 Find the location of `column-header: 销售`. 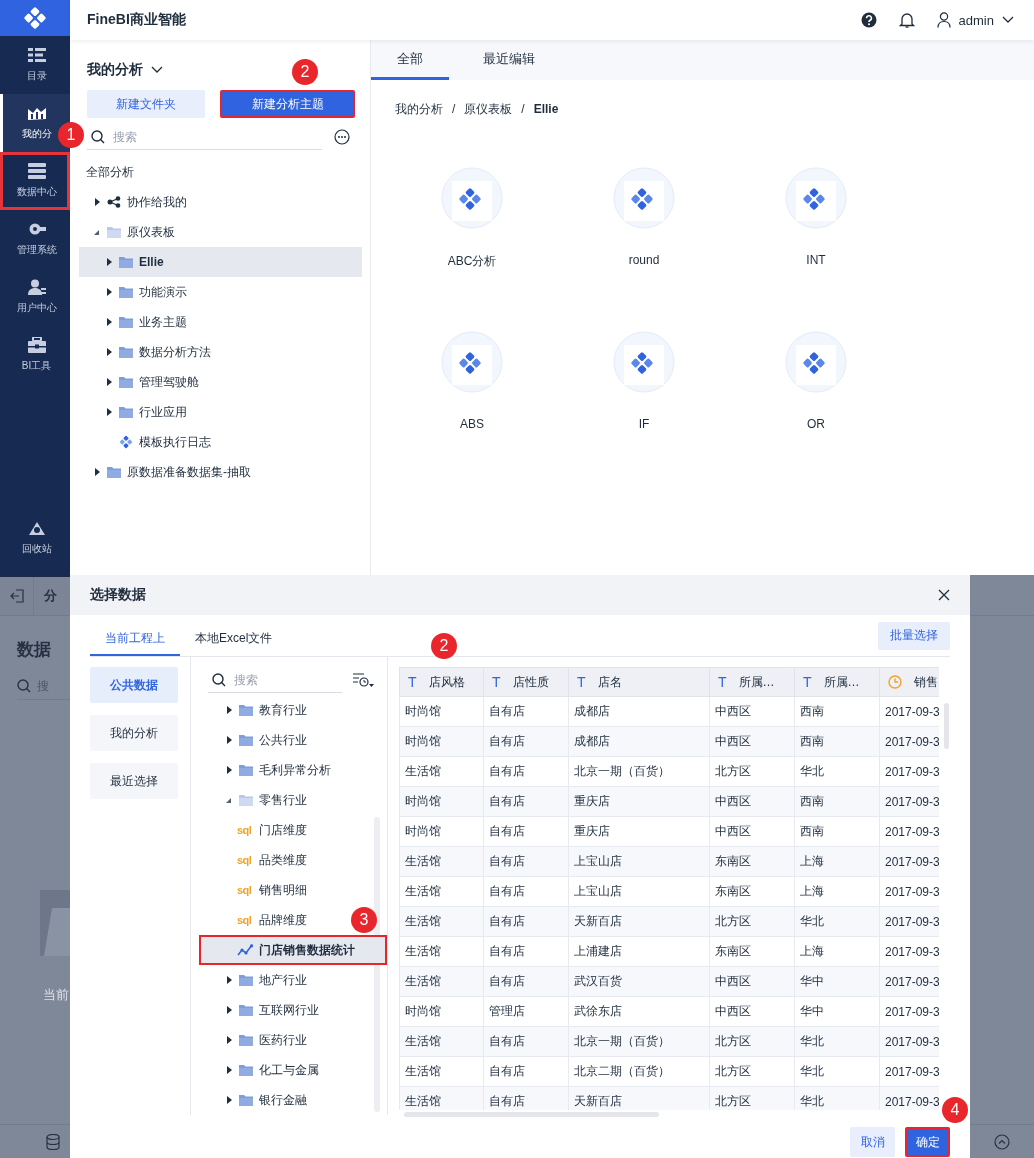

column-header: 销售 is located at coordinates (909, 682).